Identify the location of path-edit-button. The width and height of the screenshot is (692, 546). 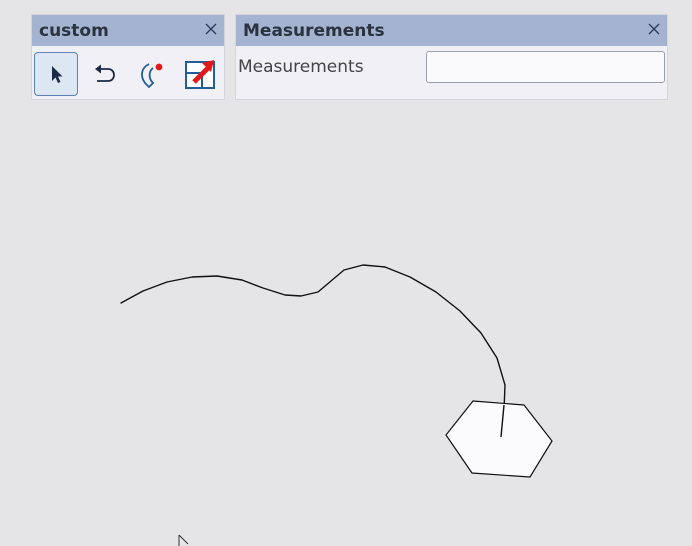
(150, 74).